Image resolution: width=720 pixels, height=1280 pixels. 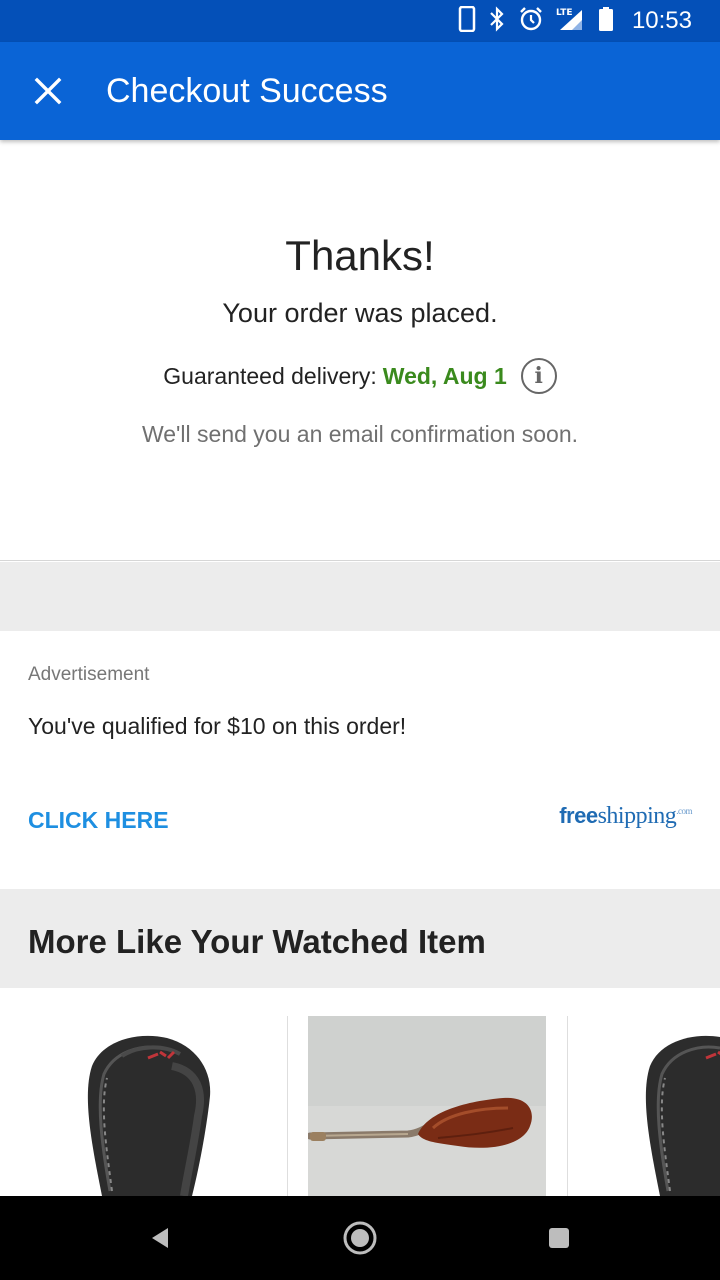 I want to click on phone-icon, so click(x=467, y=21).